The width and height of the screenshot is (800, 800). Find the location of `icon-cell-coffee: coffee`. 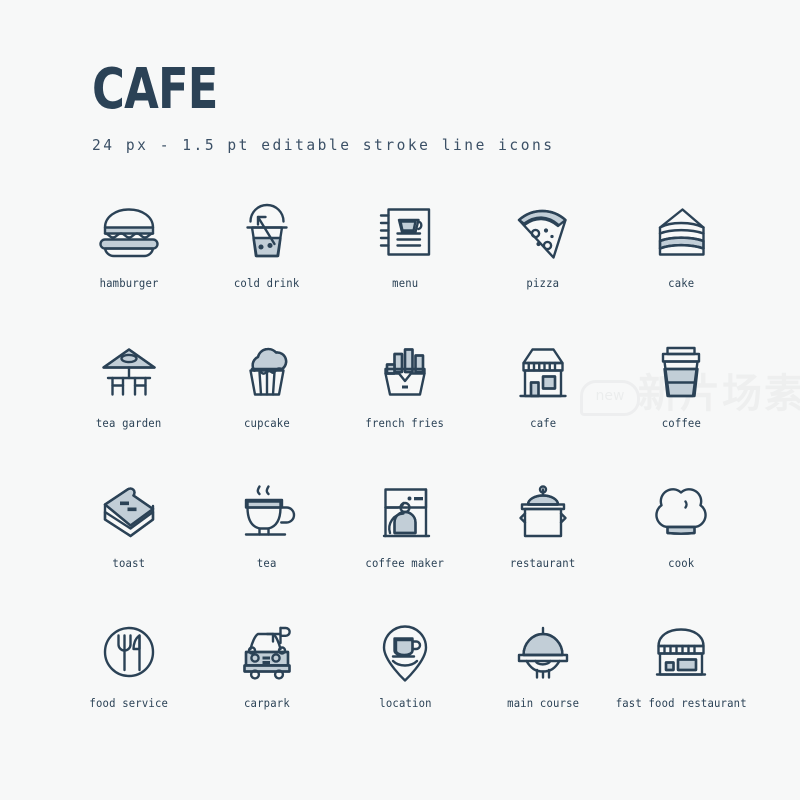

icon-cell-coffee: coffee is located at coordinates (681, 406).